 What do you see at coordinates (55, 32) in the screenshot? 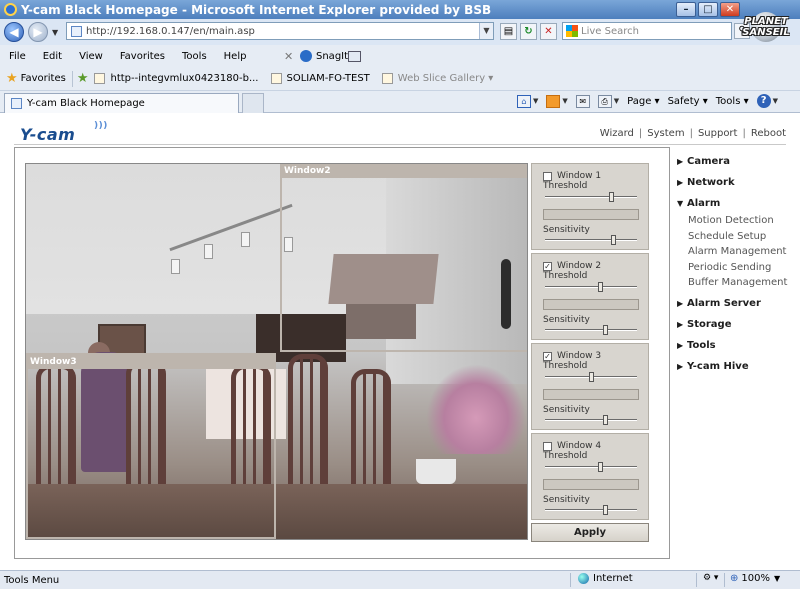
I see `history-dropdown: ▼` at bounding box center [55, 32].